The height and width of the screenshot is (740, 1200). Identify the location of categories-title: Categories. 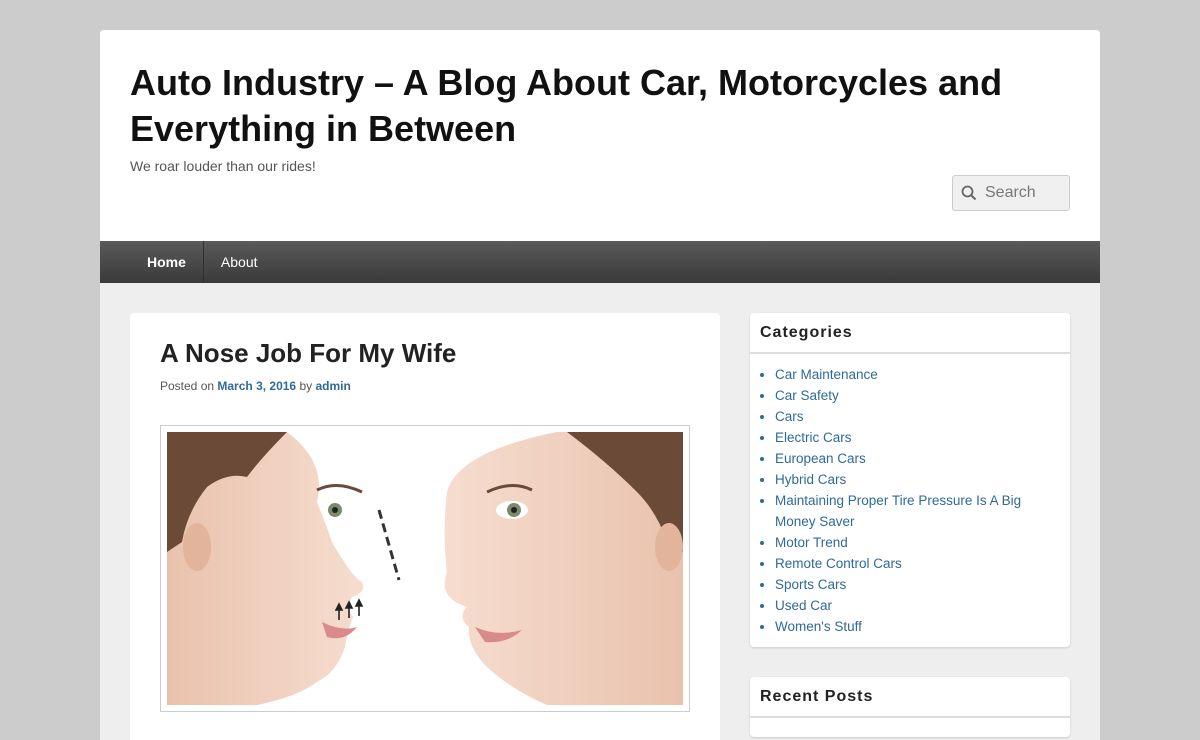
(910, 333).